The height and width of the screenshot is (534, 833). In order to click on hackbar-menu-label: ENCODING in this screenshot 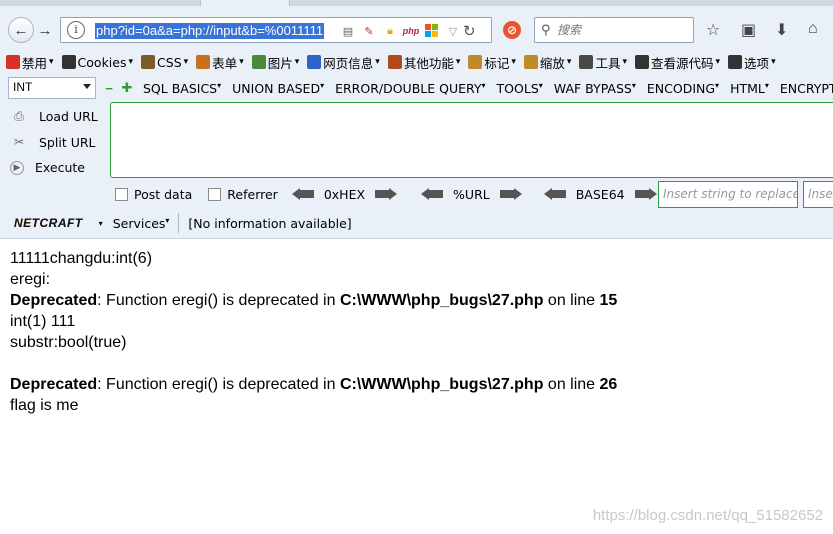, I will do `click(681, 88)`.